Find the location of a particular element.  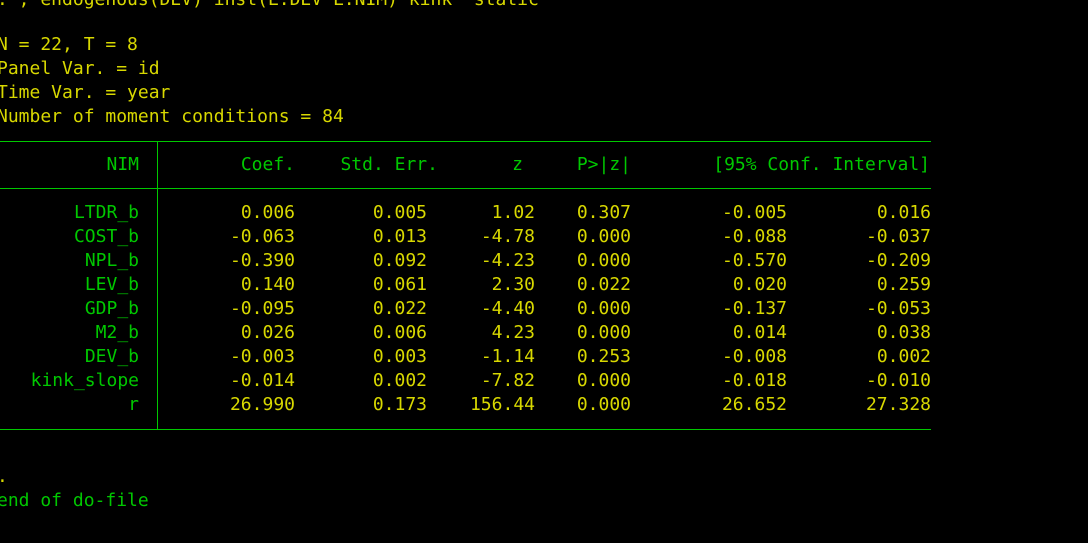

header-conf-interval: [95% Conf. Interval] is located at coordinates (821, 164).